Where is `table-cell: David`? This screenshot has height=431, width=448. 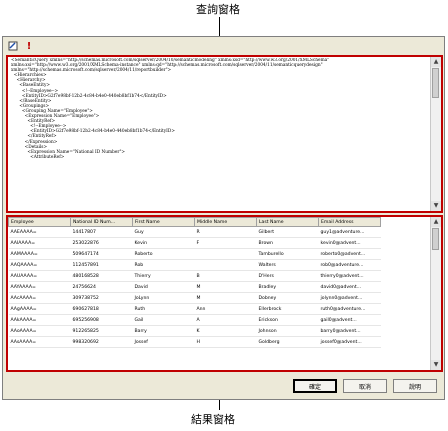
table-cell: David is located at coordinates (163, 287).